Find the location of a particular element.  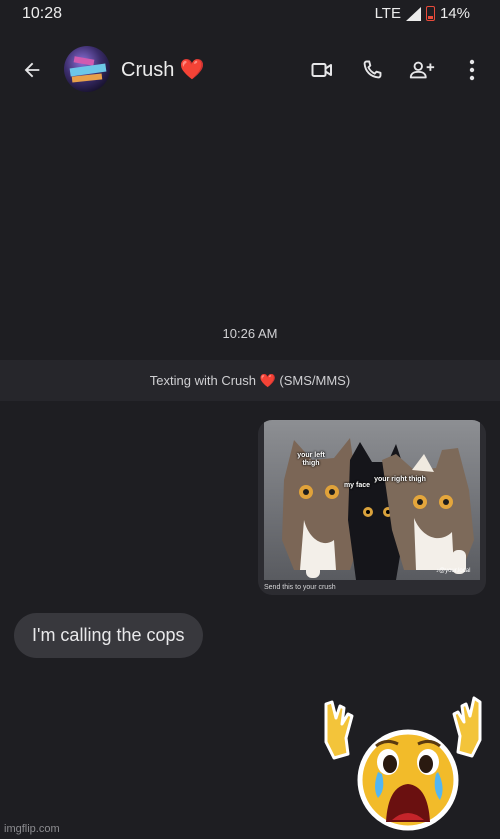

message-timestamp: 10:26 AM is located at coordinates (250, 333).